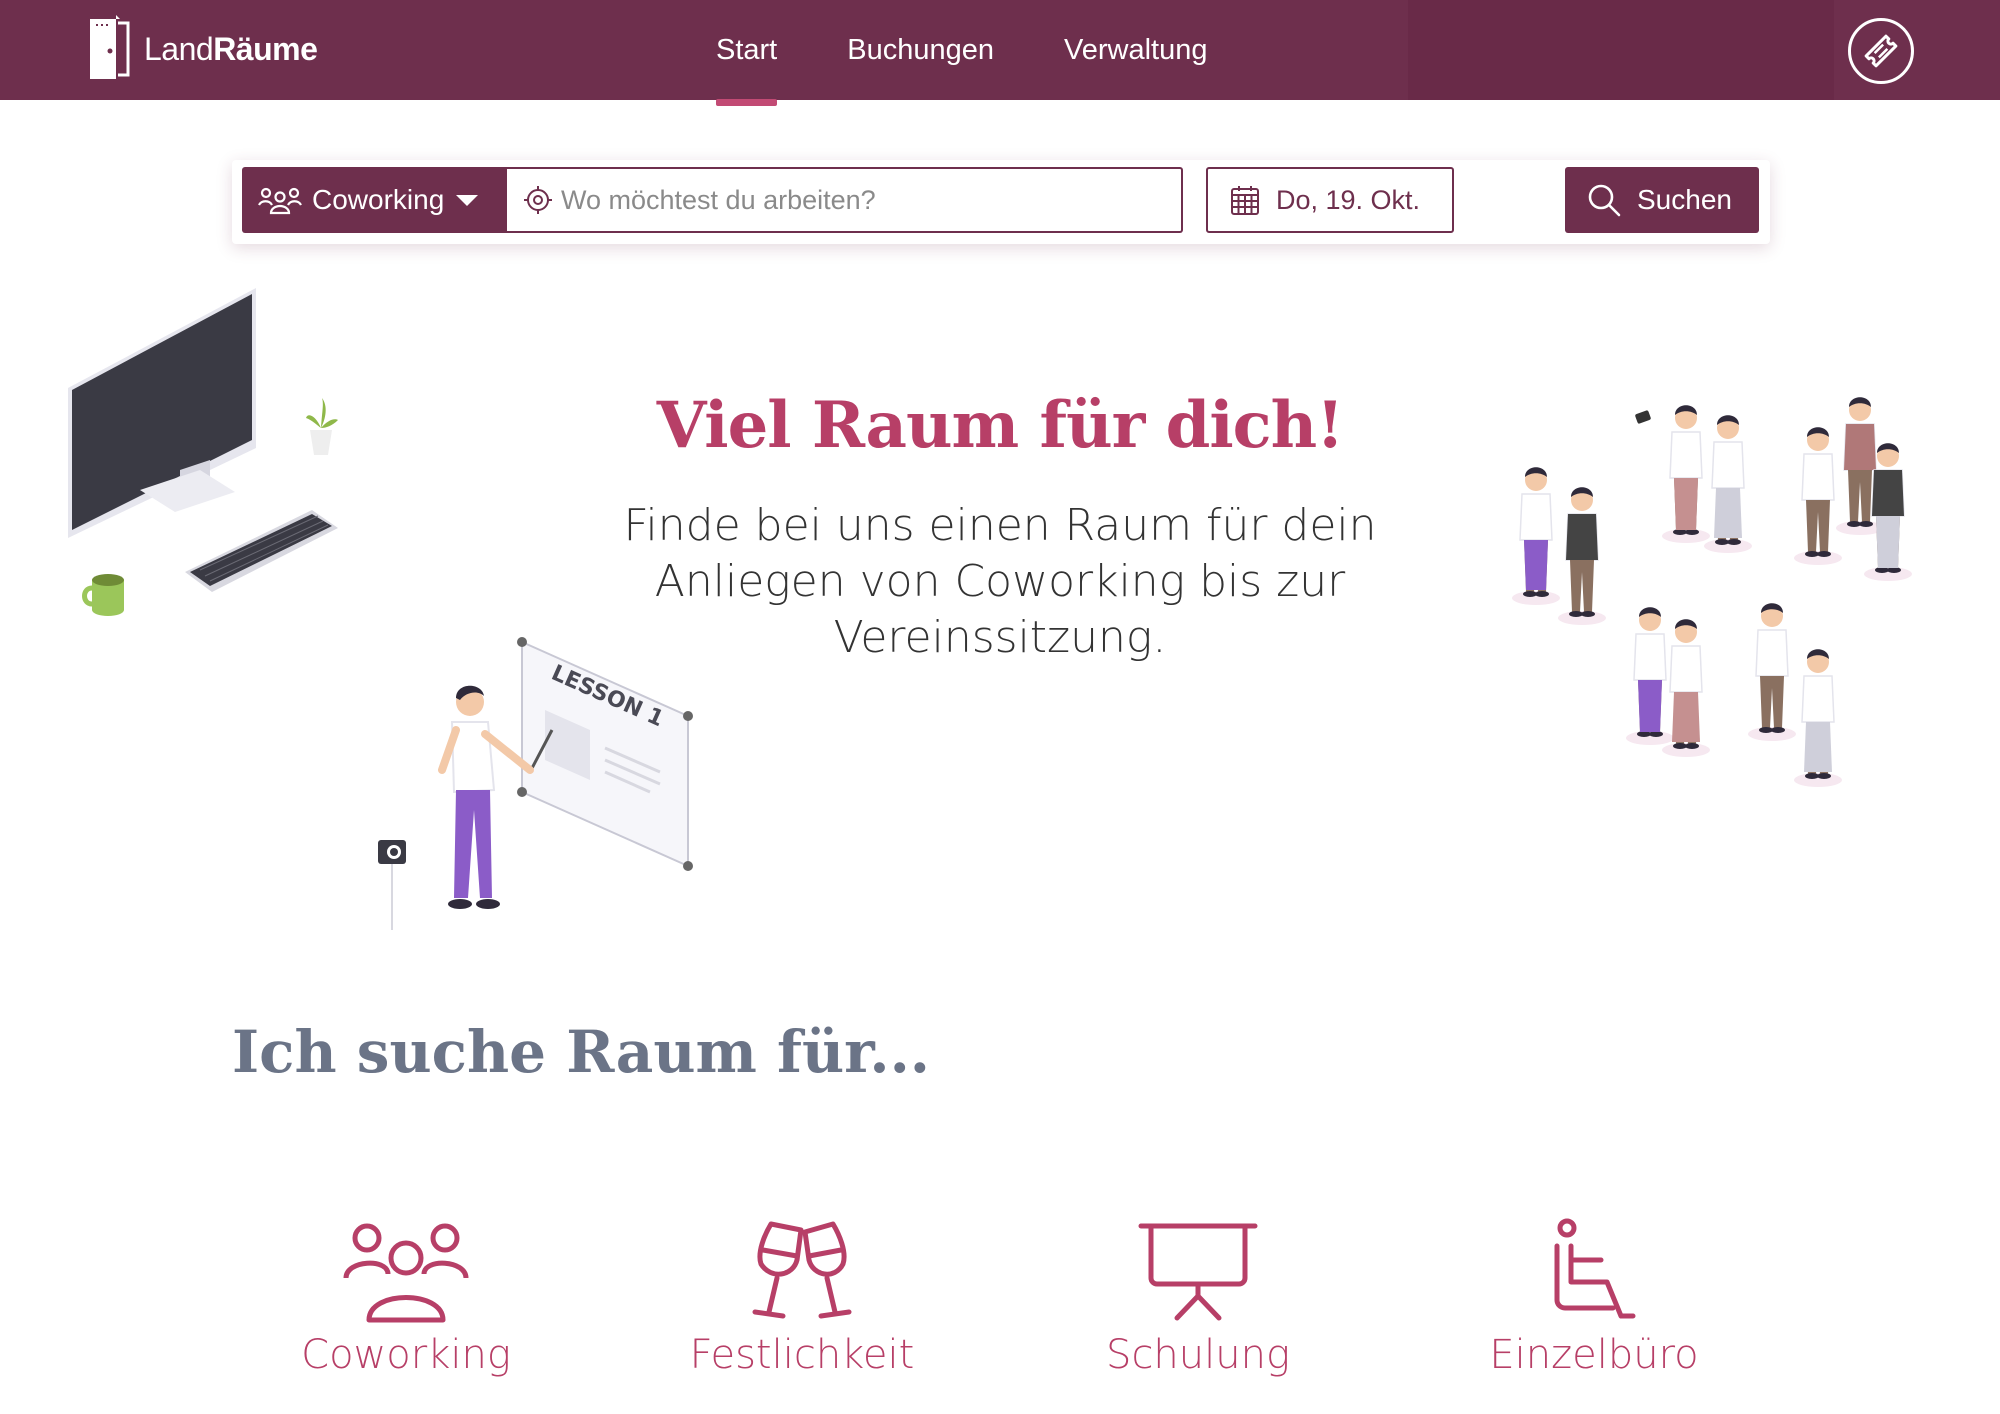 Image resolution: width=2000 pixels, height=1414 pixels. Describe the element at coordinates (802, 1270) in the screenshot. I see `wine-glasses-icon` at that location.